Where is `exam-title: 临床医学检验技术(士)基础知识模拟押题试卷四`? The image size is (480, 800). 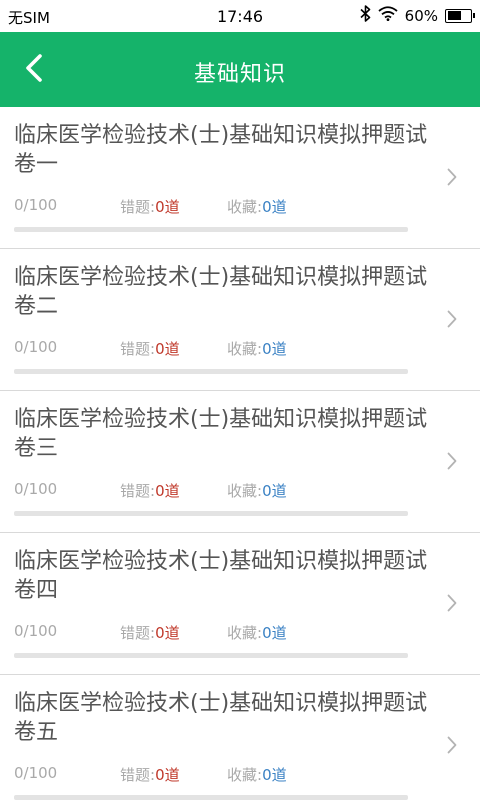
exam-title: 临床医学检验技术(士)基础知识模拟押题试卷四 is located at coordinates (221, 576).